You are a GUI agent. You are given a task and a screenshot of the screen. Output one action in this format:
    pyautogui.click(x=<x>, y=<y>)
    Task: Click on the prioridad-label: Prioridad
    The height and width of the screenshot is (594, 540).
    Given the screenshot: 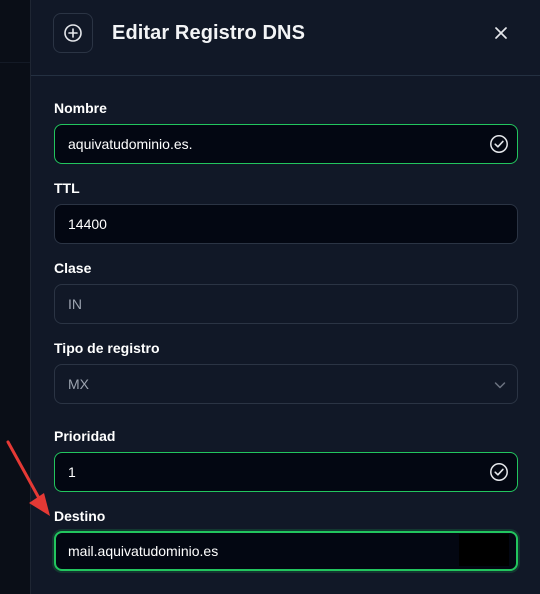 What is the action you would take?
    pyautogui.click(x=85, y=436)
    